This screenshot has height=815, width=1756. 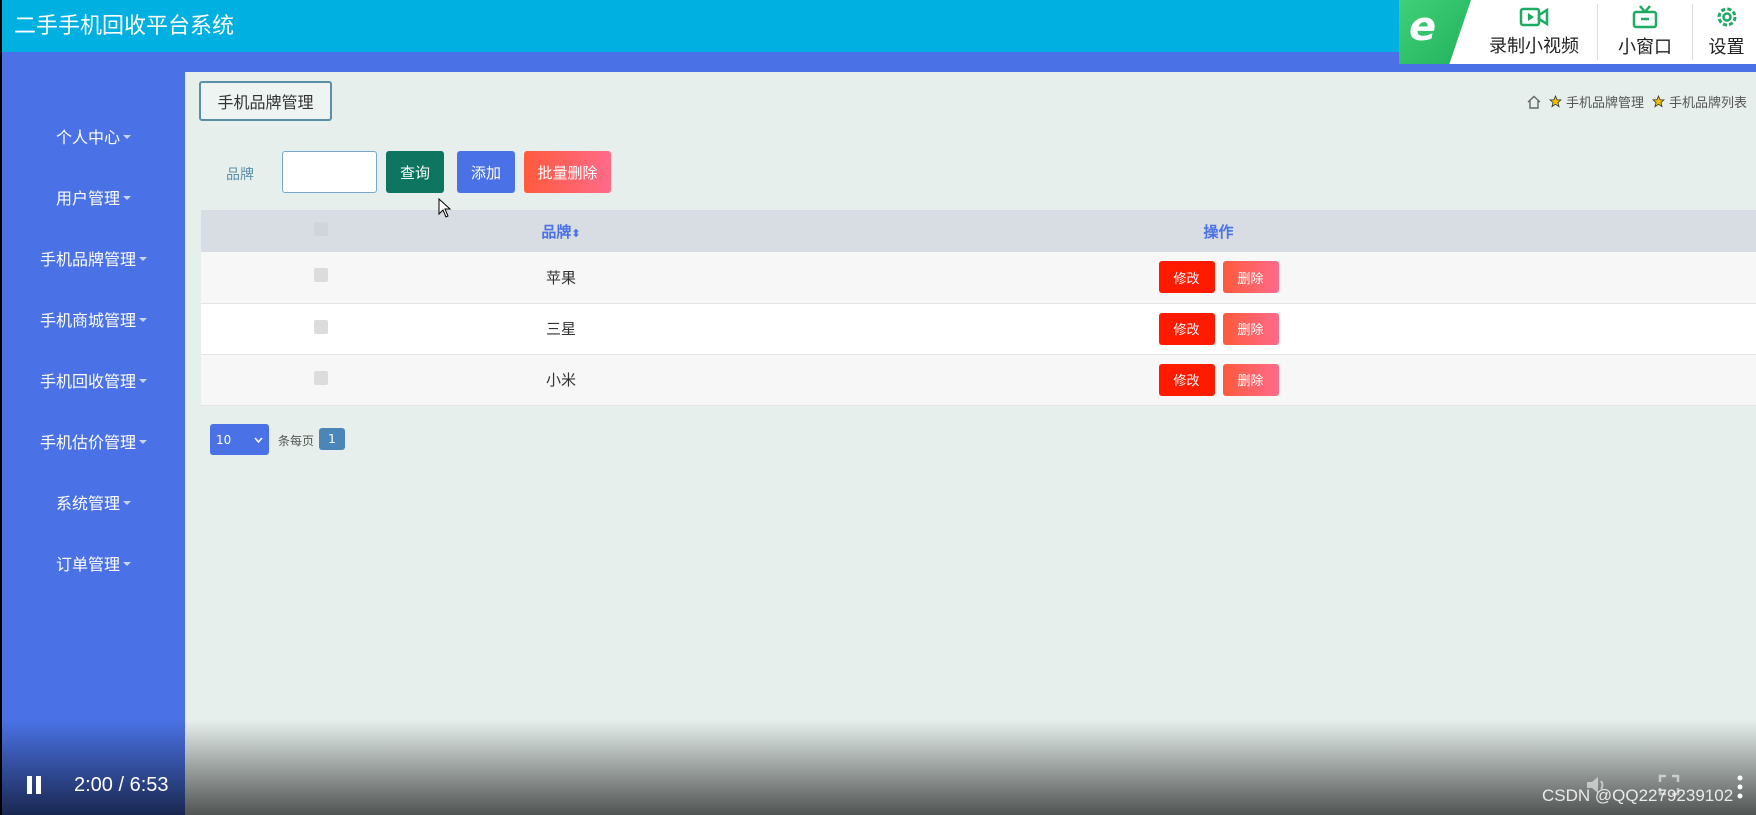 What do you see at coordinates (878, 767) in the screenshot?
I see `video-control-bar` at bounding box center [878, 767].